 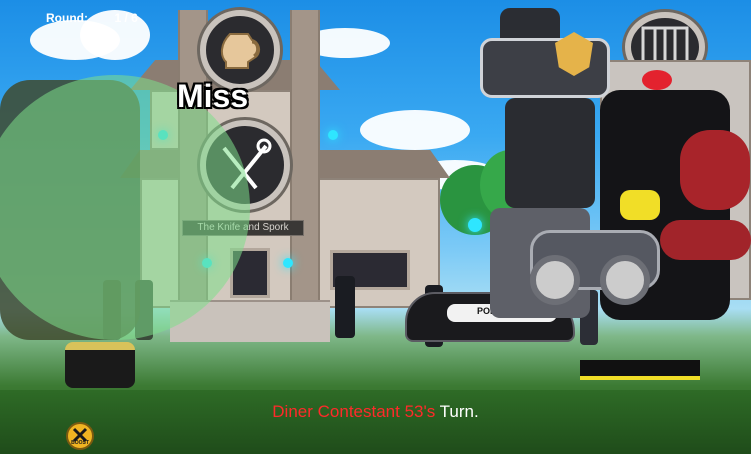 I want to click on turn-indicator: Diner Contestant 53's Turn., so click(x=375, y=412).